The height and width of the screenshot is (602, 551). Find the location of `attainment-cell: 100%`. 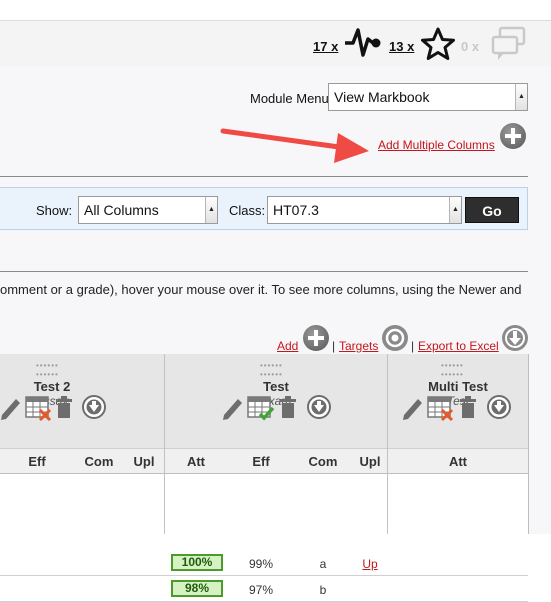

attainment-cell: 100% is located at coordinates (197, 562).